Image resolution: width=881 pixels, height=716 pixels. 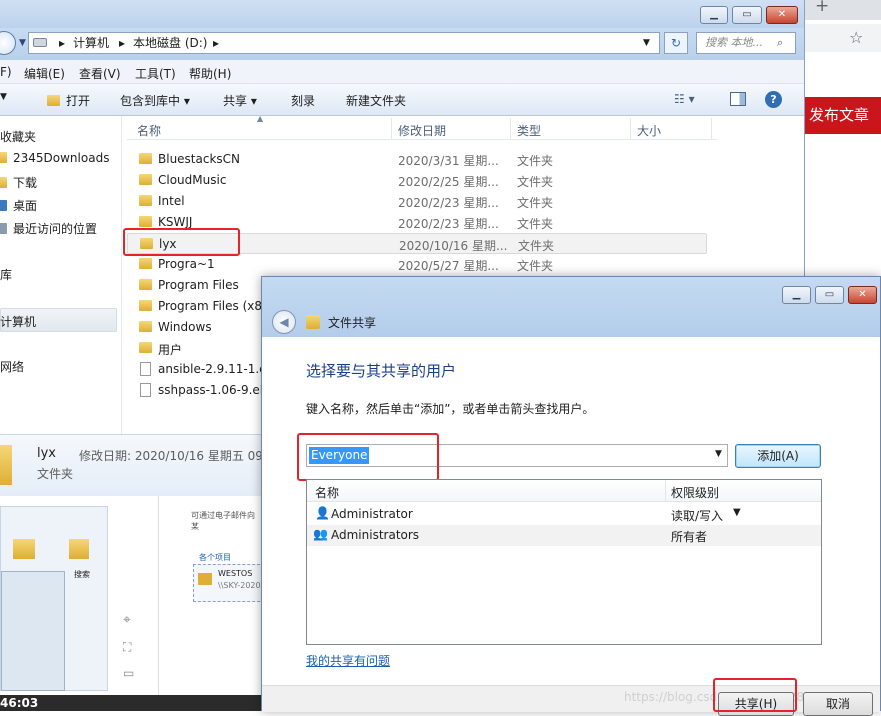 I want to click on nav-label: 计算机, so click(x=18, y=322).